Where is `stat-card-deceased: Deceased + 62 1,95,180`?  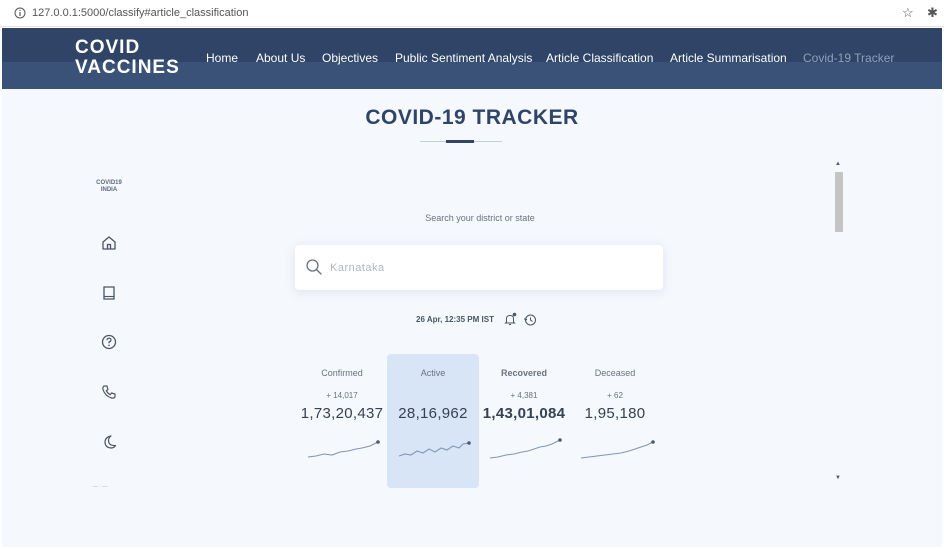 stat-card-deceased: Deceased + 62 1,95,180 is located at coordinates (615, 421).